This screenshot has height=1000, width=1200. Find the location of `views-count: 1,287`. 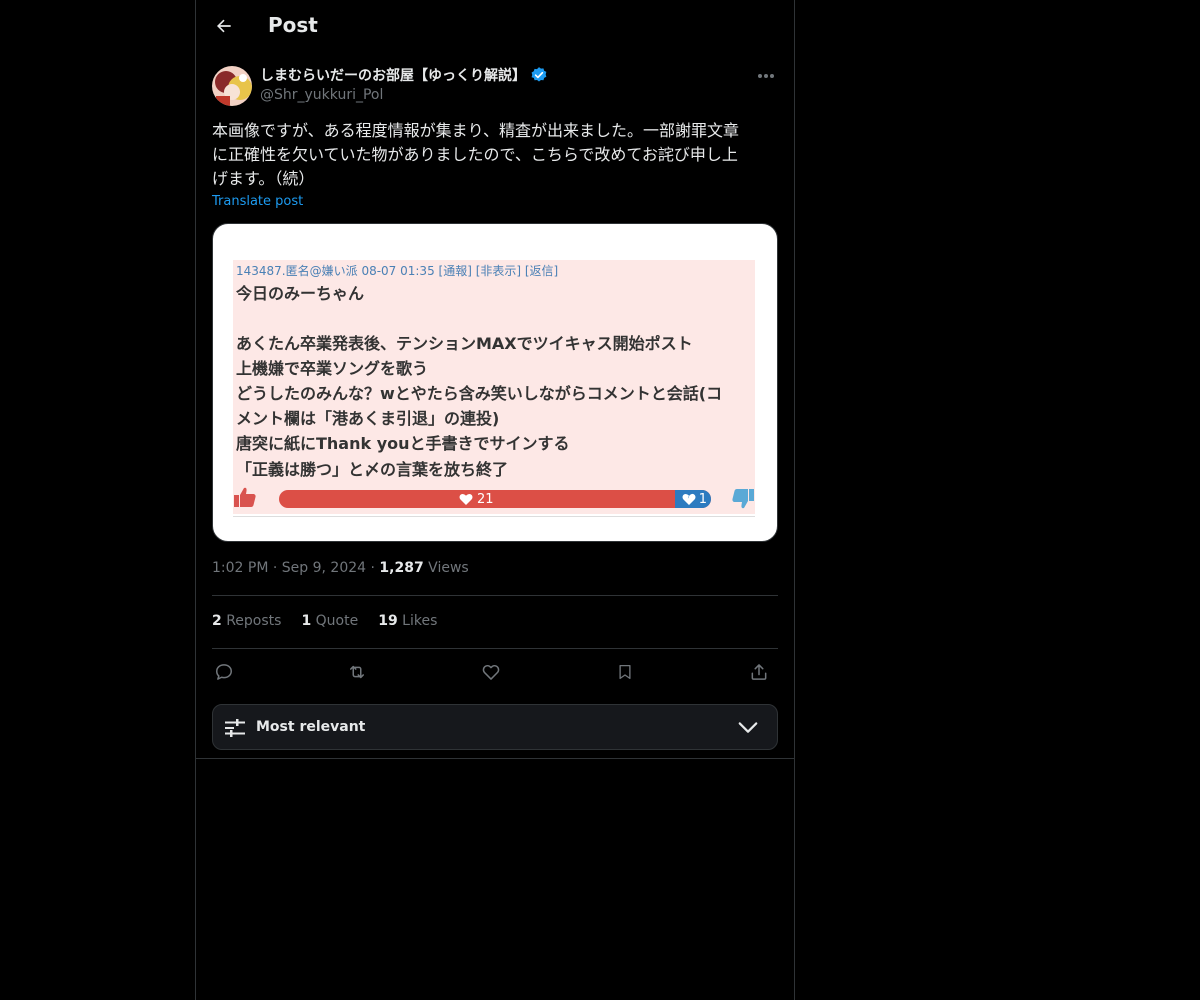

views-count: 1,287 is located at coordinates (401, 568).